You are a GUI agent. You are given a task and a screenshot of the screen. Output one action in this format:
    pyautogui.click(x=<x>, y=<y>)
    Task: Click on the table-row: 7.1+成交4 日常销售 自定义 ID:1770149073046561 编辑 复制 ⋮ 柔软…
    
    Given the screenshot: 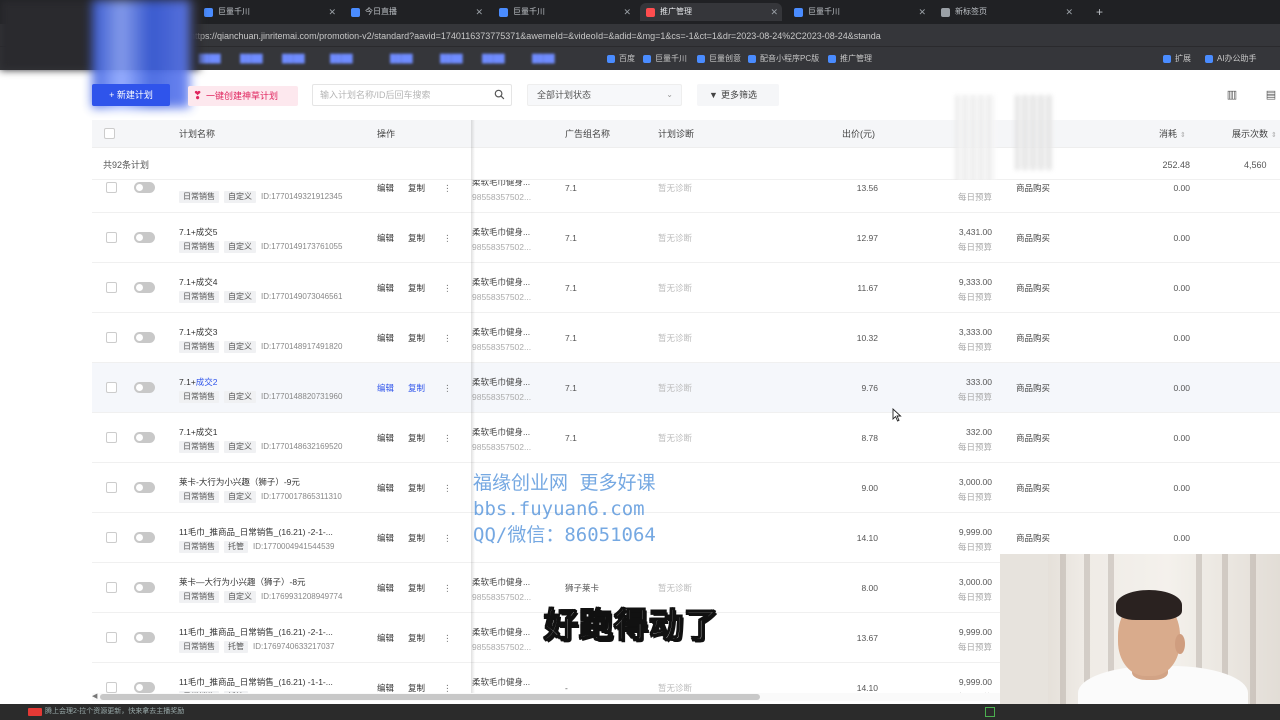 What is the action you would take?
    pyautogui.click(x=686, y=288)
    